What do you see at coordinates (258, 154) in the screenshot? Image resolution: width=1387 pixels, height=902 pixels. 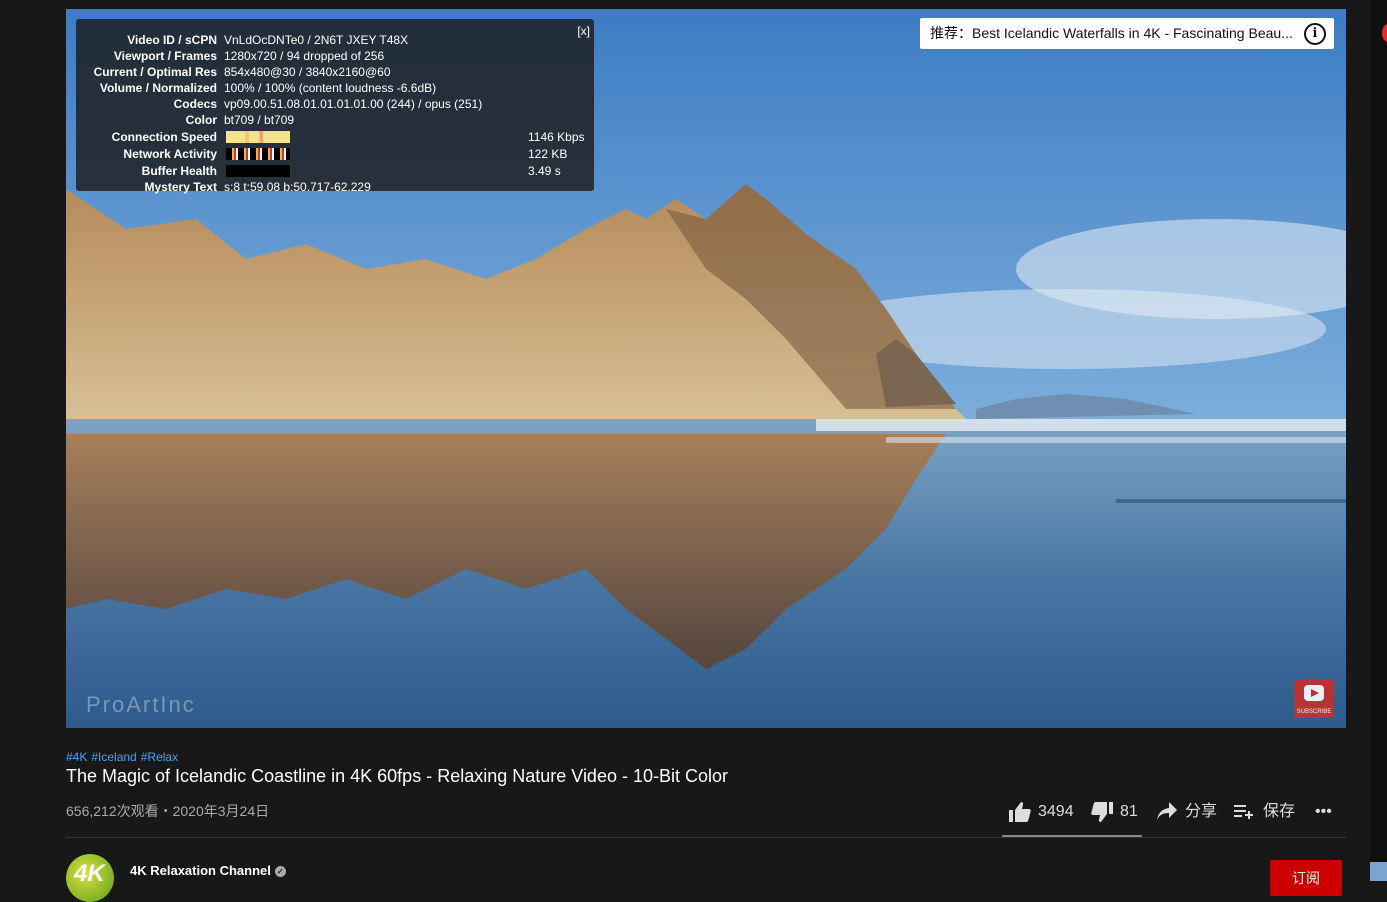 I see `network-activity-graph` at bounding box center [258, 154].